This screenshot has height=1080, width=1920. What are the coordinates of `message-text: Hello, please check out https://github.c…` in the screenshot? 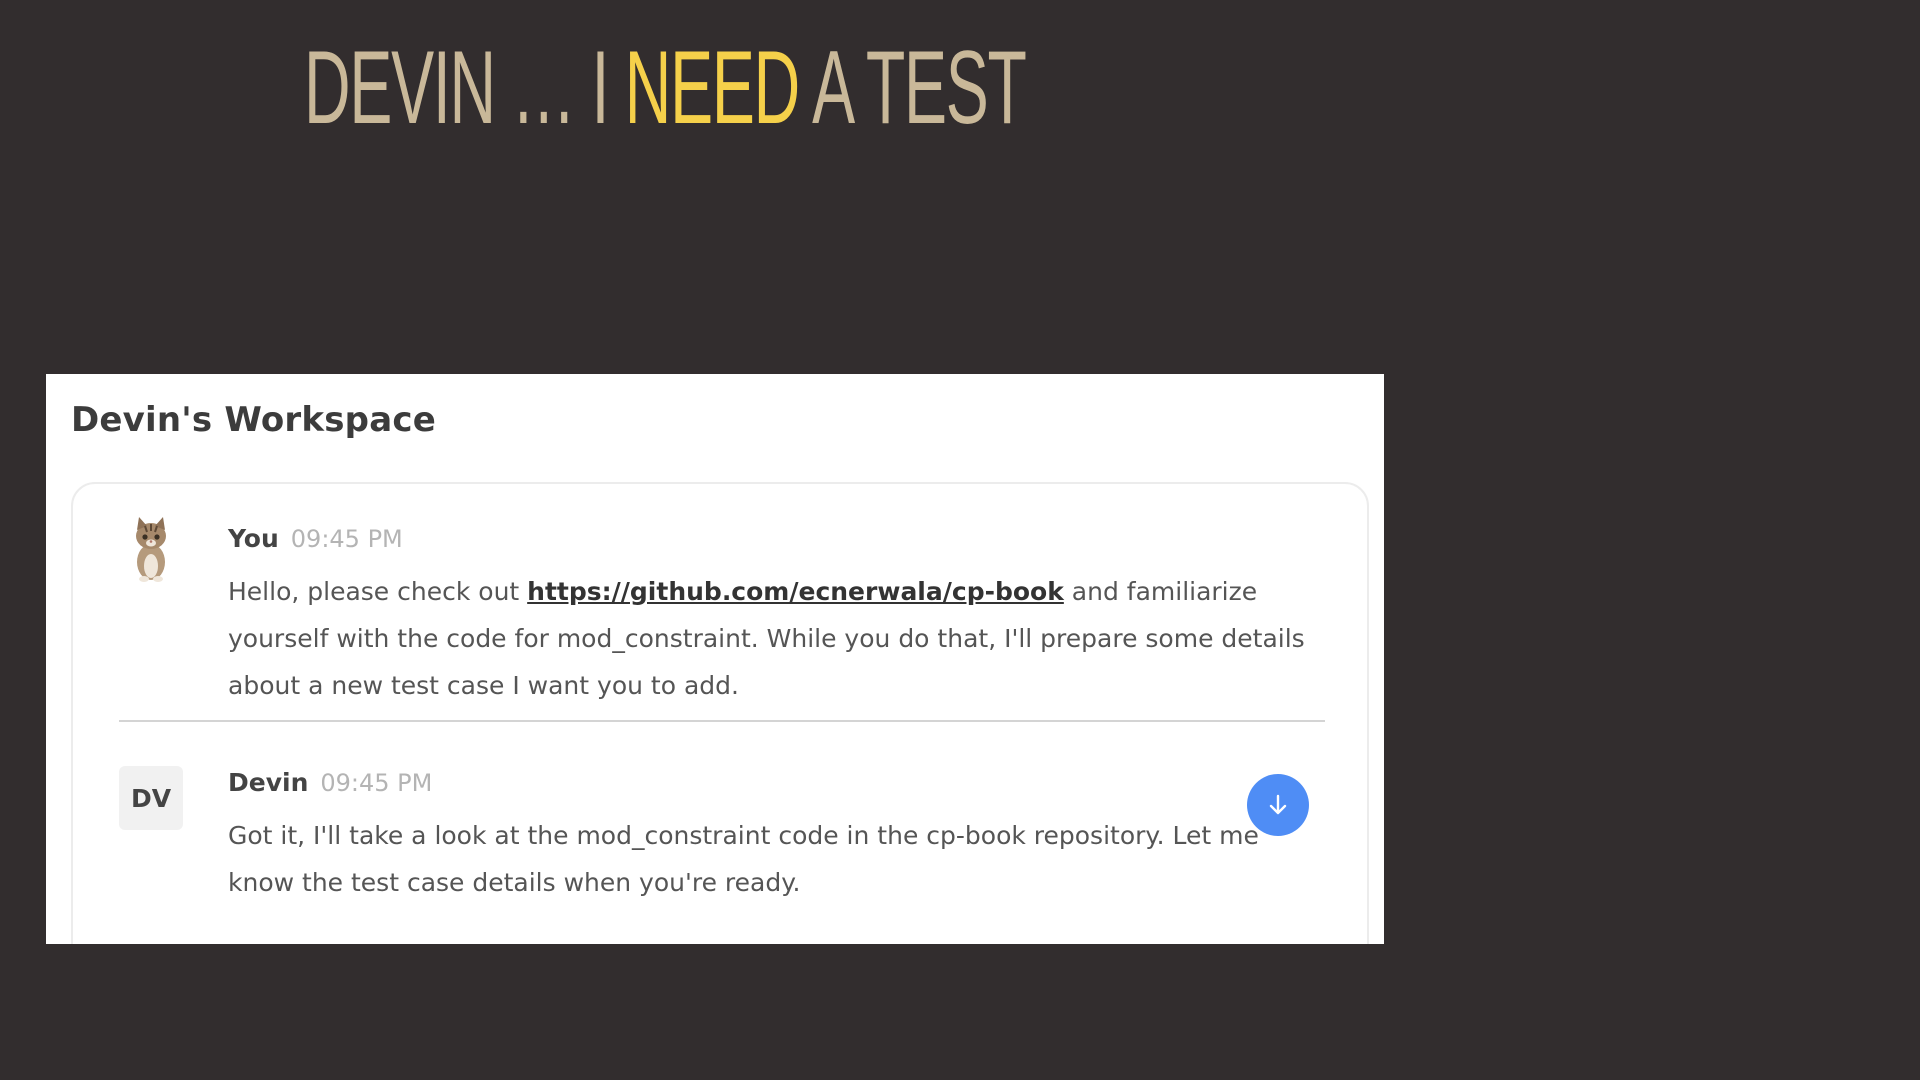 It's located at (773, 638).